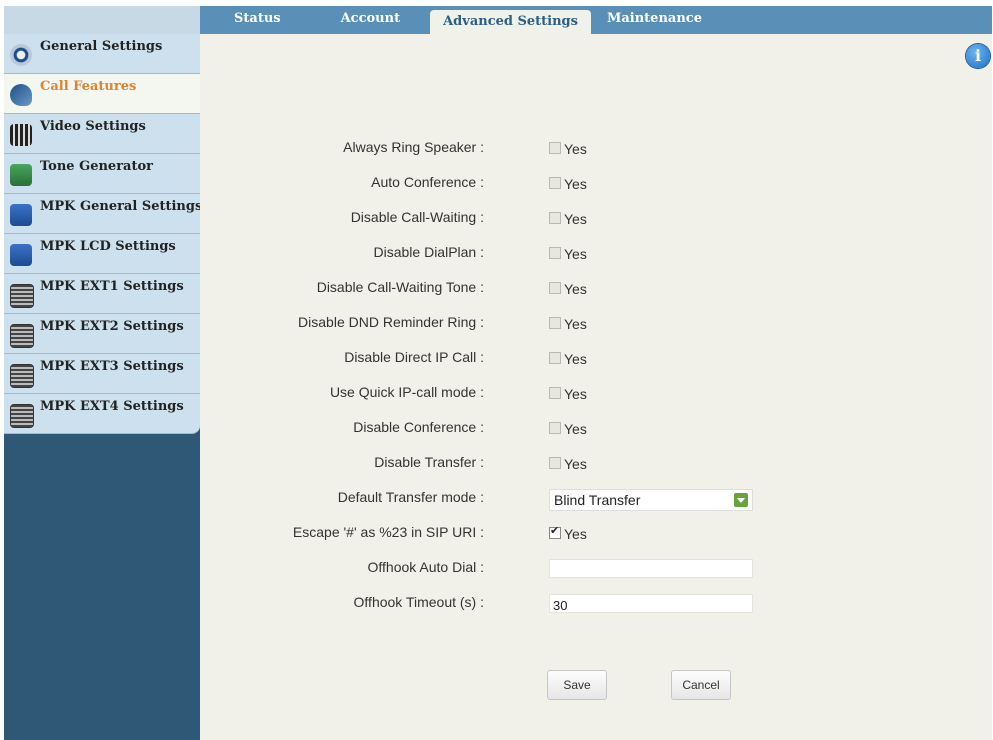  I want to click on input-value: 30, so click(560, 605).